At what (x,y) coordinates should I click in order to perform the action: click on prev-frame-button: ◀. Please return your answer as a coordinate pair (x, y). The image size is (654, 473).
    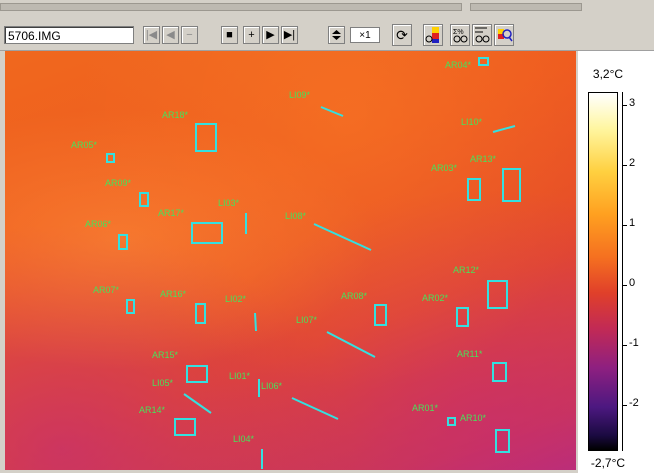
    Looking at the image, I should click on (170, 35).